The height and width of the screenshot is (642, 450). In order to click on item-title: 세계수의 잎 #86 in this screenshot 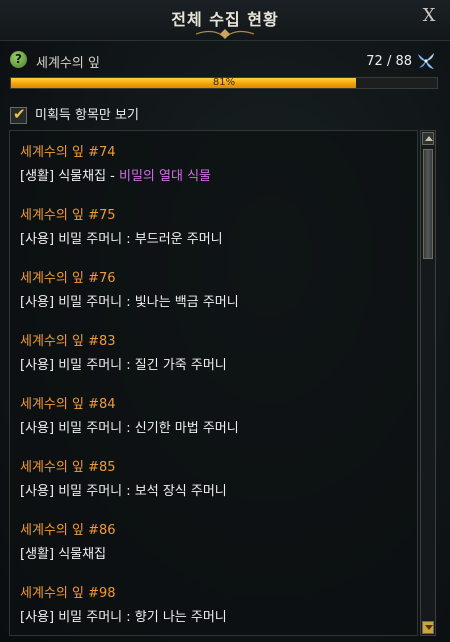, I will do `click(68, 530)`.